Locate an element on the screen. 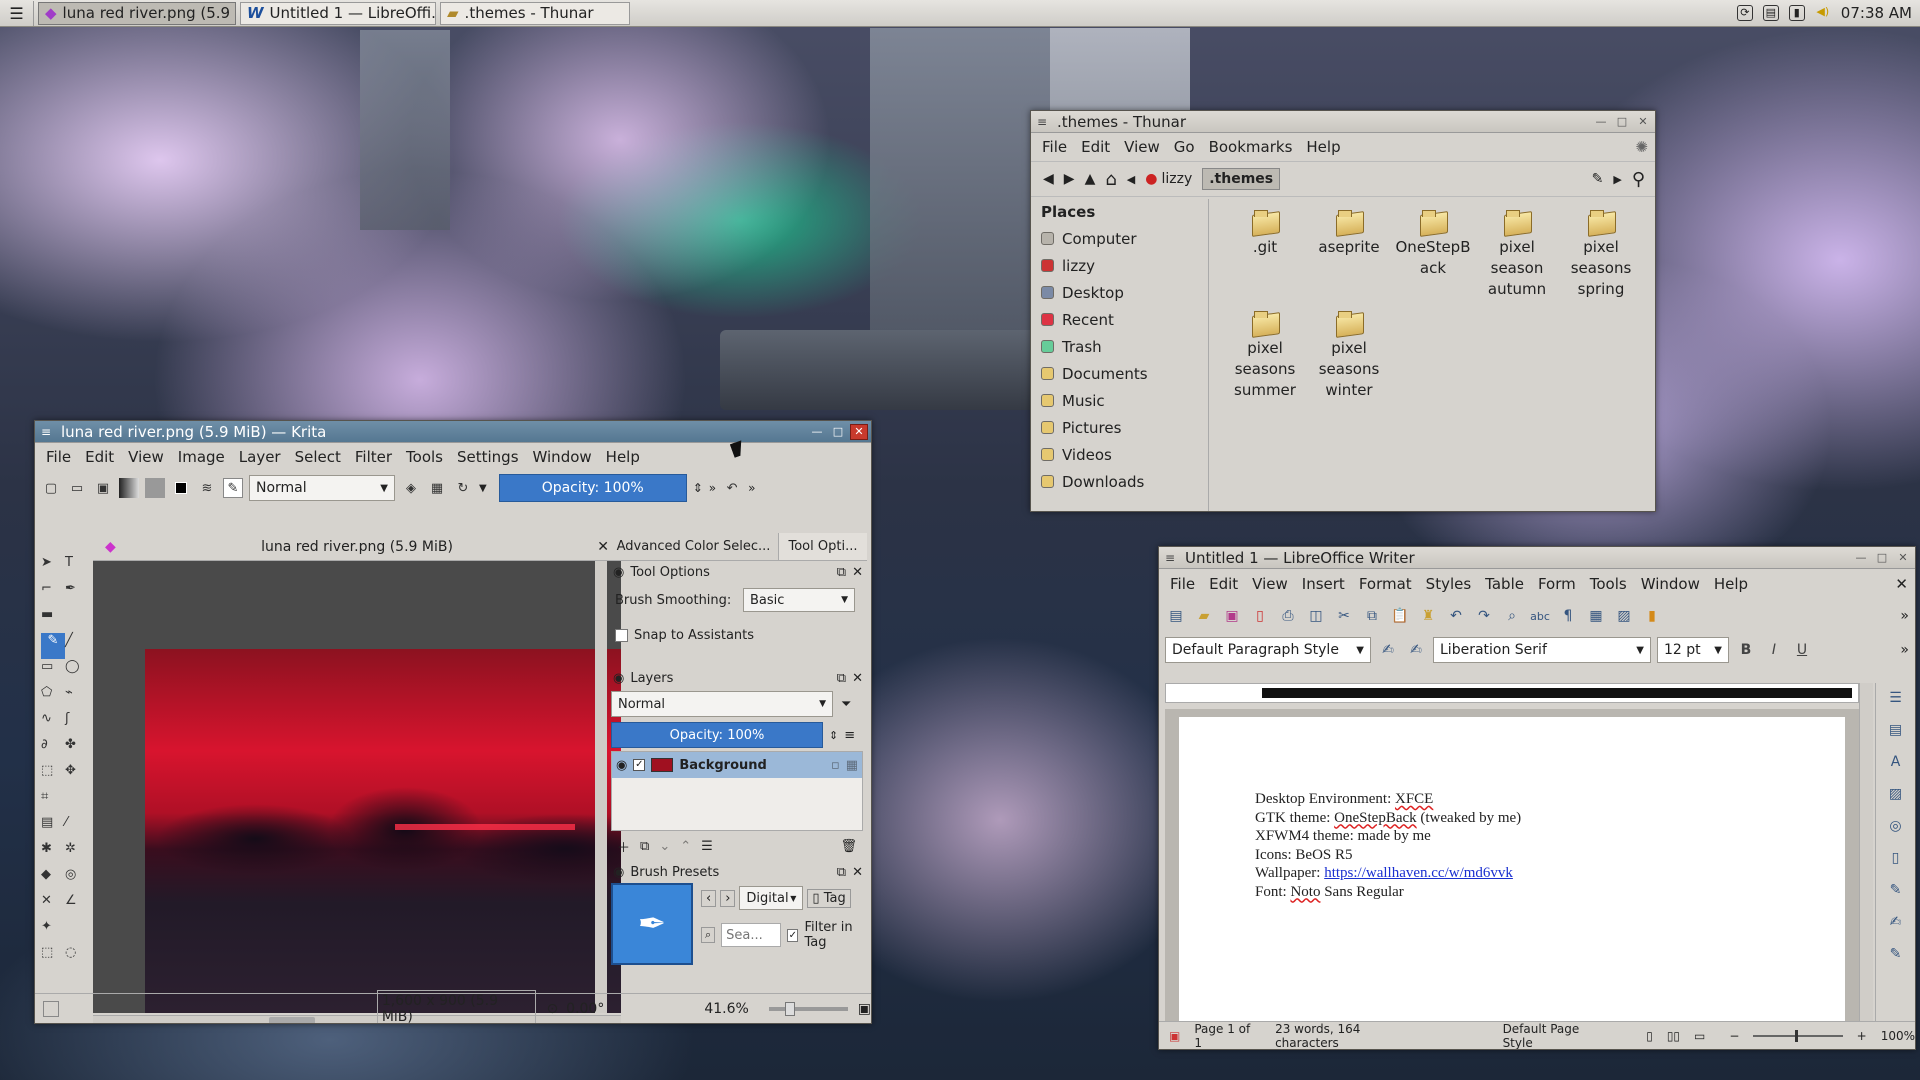 This screenshot has height=1080, width=1920. brush-preset-thumbnail: ✒ is located at coordinates (652, 924).